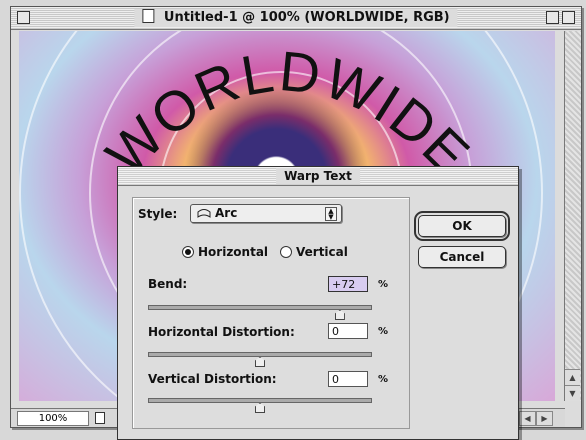 The height and width of the screenshot is (440, 586). I want to click on document-info-icon, so click(100, 418).